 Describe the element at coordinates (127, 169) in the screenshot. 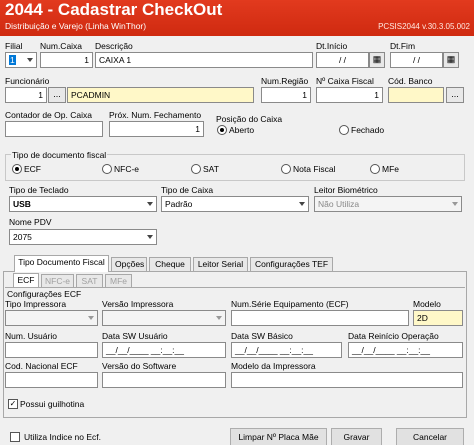

I see `nfce-label: NFC-e` at that location.